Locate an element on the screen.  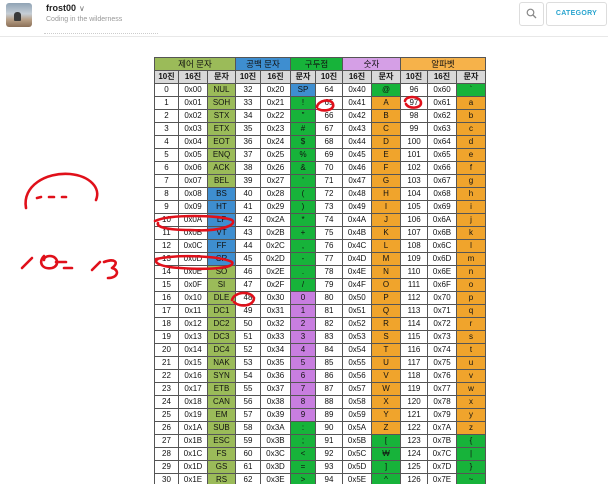
group-whitespace-header: 공백 문자 is located at coordinates (263, 64).